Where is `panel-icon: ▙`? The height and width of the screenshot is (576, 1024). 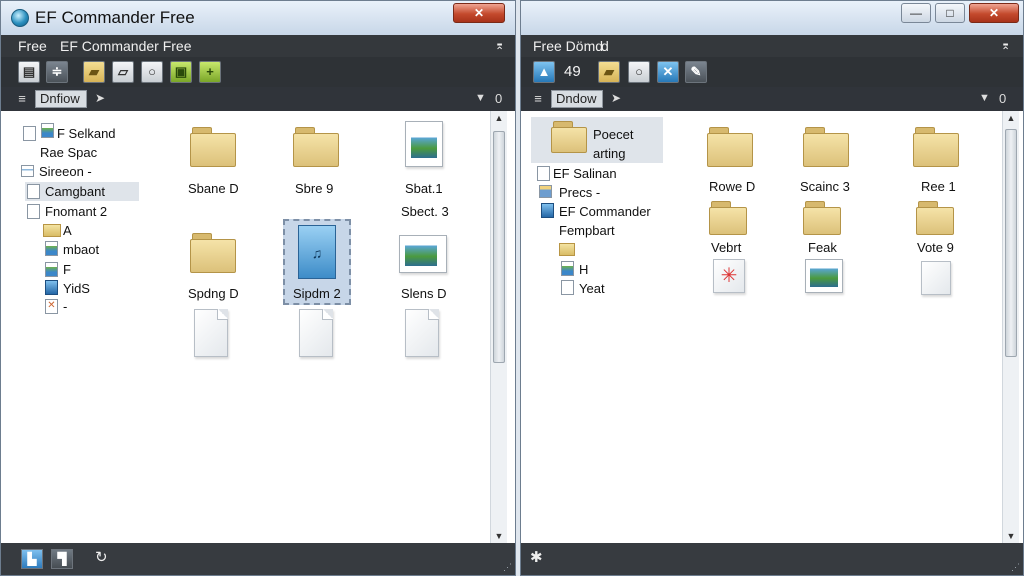 panel-icon: ▙ is located at coordinates (32, 559).